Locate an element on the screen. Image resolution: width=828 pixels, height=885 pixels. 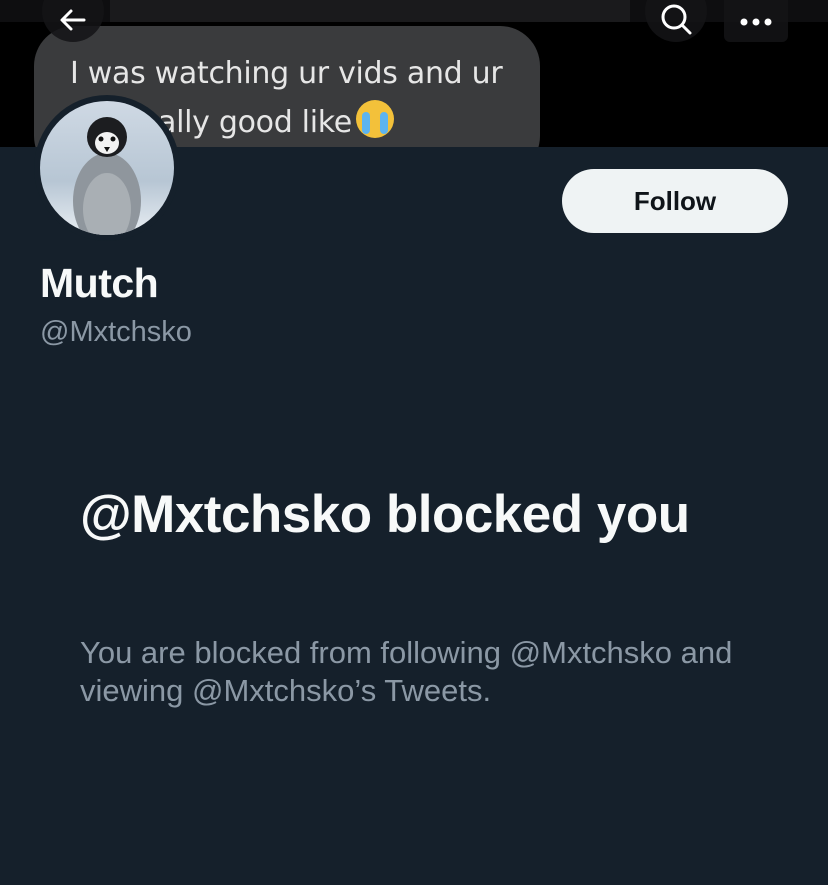
more-dots-icon is located at coordinates (756, 22).